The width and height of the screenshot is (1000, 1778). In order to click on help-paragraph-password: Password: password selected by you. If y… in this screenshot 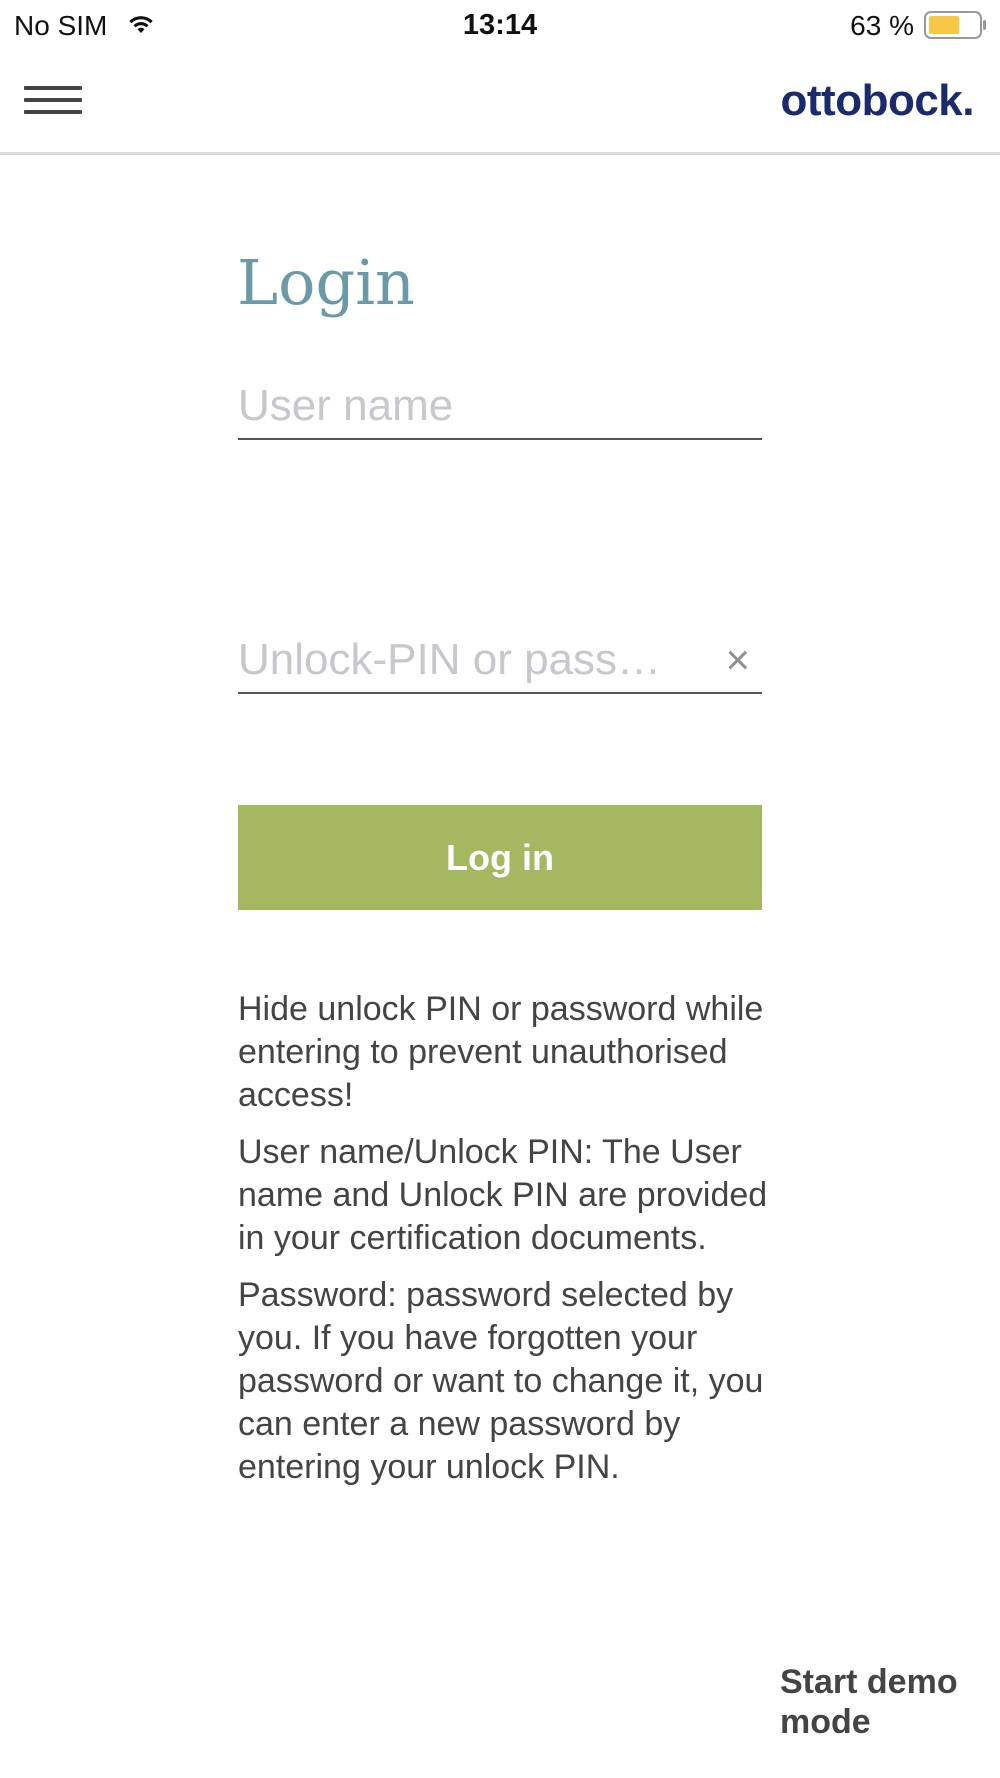, I will do `click(501, 1381)`.